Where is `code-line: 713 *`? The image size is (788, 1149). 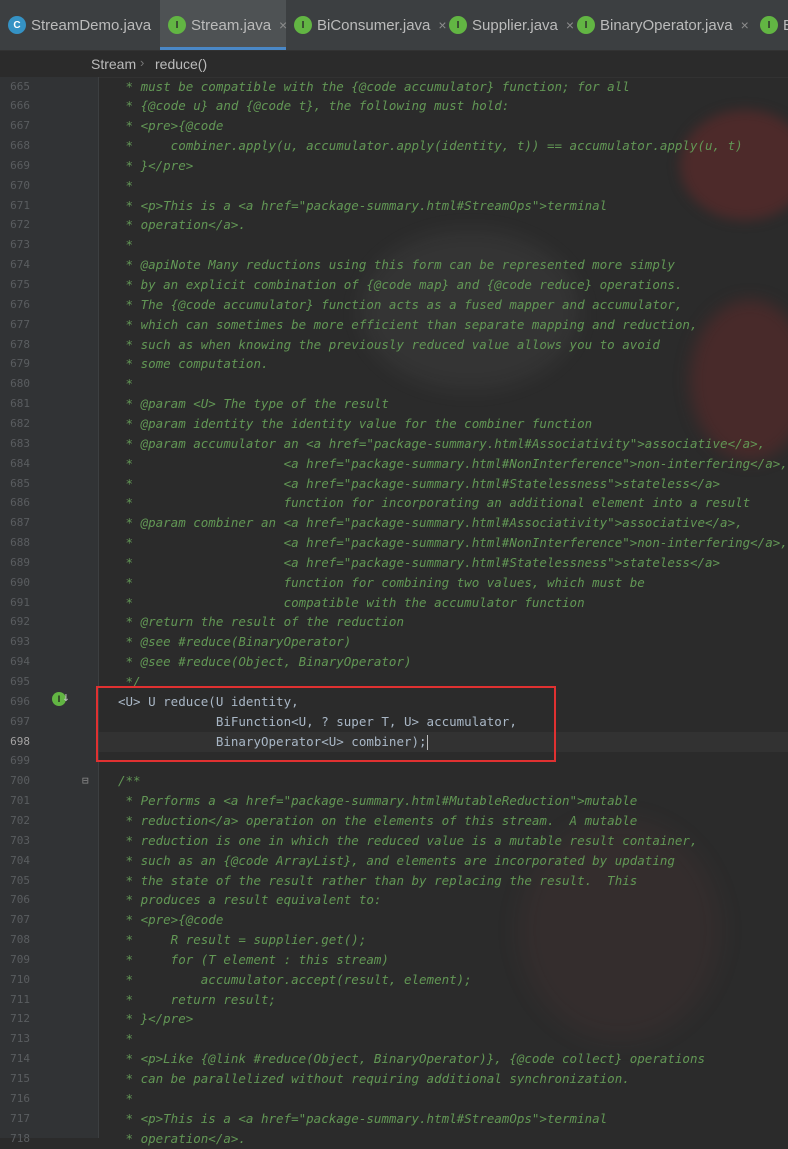
code-line: 713 * is located at coordinates (394, 1039).